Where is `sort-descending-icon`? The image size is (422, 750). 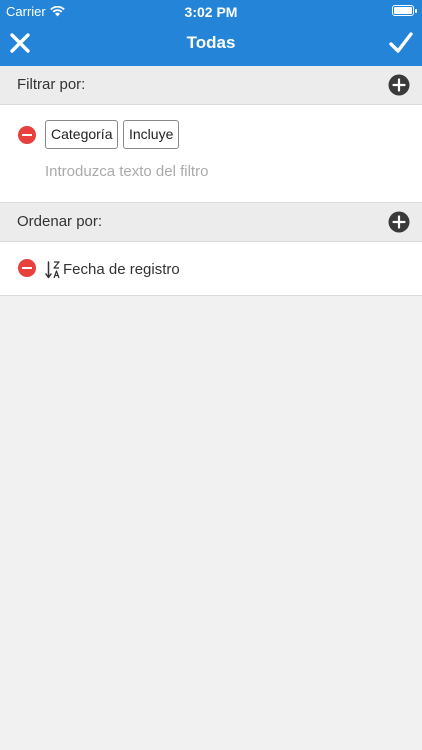 sort-descending-icon is located at coordinates (53, 270).